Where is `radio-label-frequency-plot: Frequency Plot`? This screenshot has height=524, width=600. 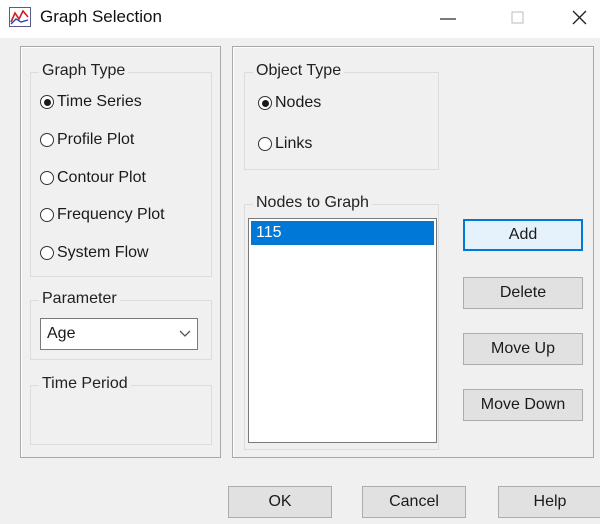
radio-label-frequency-plot: Frequency Plot is located at coordinates (111, 214).